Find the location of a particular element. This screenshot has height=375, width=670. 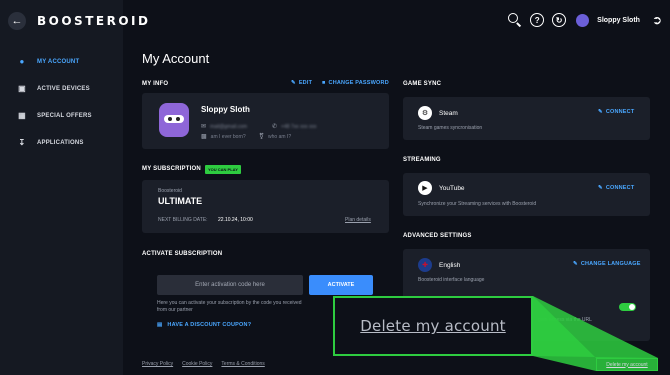

edit-label: EDIT is located at coordinates (305, 83).